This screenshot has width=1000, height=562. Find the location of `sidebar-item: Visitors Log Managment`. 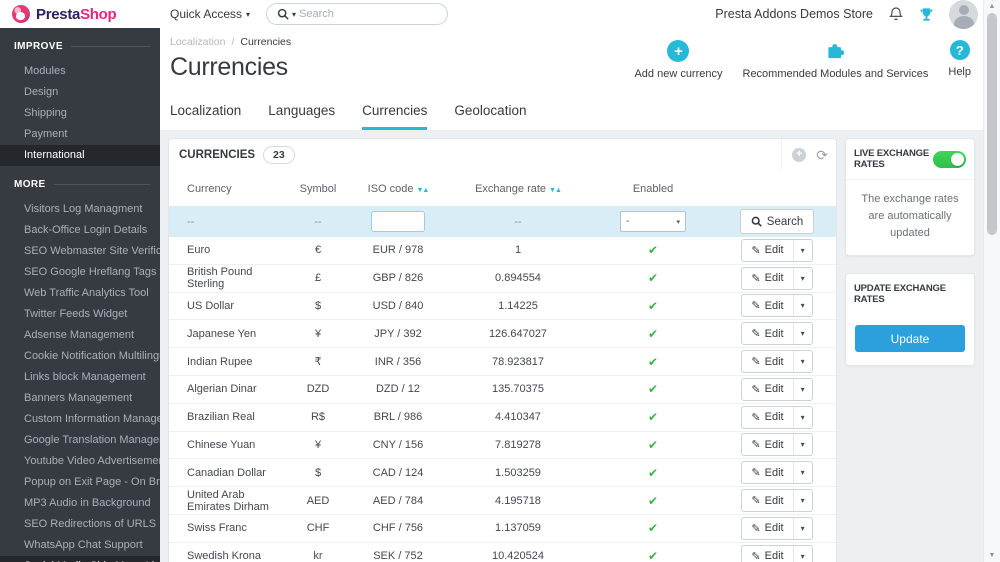

sidebar-item: Visitors Log Managment is located at coordinates (80, 209).